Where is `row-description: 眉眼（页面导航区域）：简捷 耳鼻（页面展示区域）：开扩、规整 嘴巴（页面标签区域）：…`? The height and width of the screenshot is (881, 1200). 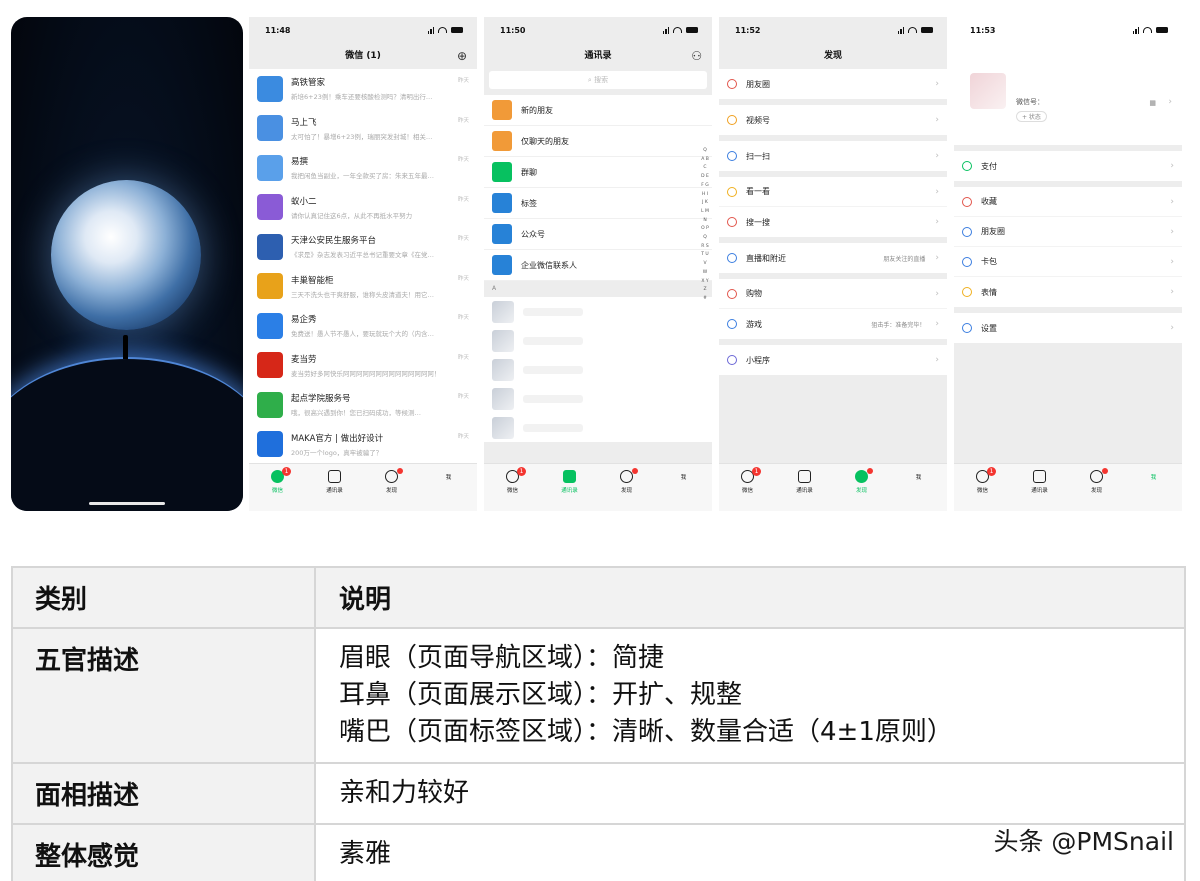
row-description: 眉眼（页面导航区域）：简捷 耳鼻（页面展示区域）：开扩、规整 嘴巴（页面标签区域）：… is located at coordinates (750, 695).